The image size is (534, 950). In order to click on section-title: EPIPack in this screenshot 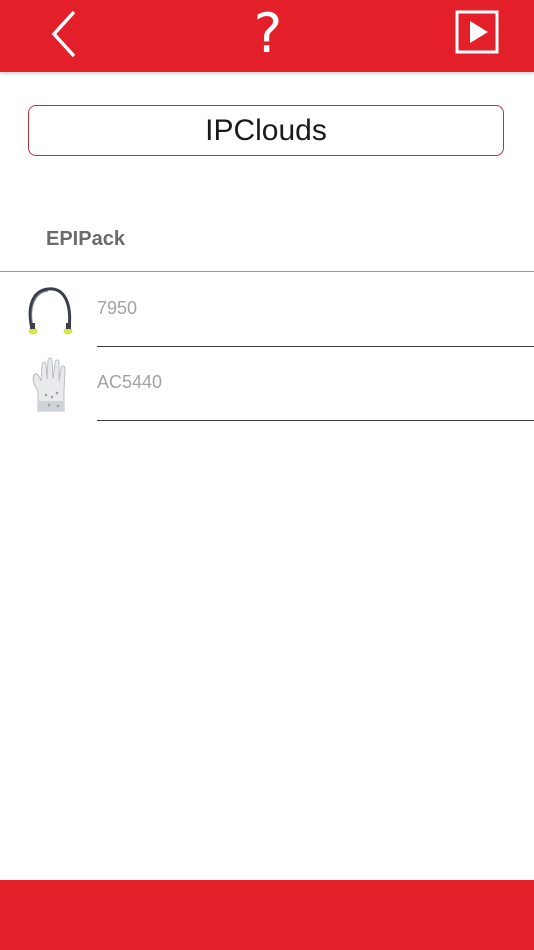, I will do `click(85, 239)`.